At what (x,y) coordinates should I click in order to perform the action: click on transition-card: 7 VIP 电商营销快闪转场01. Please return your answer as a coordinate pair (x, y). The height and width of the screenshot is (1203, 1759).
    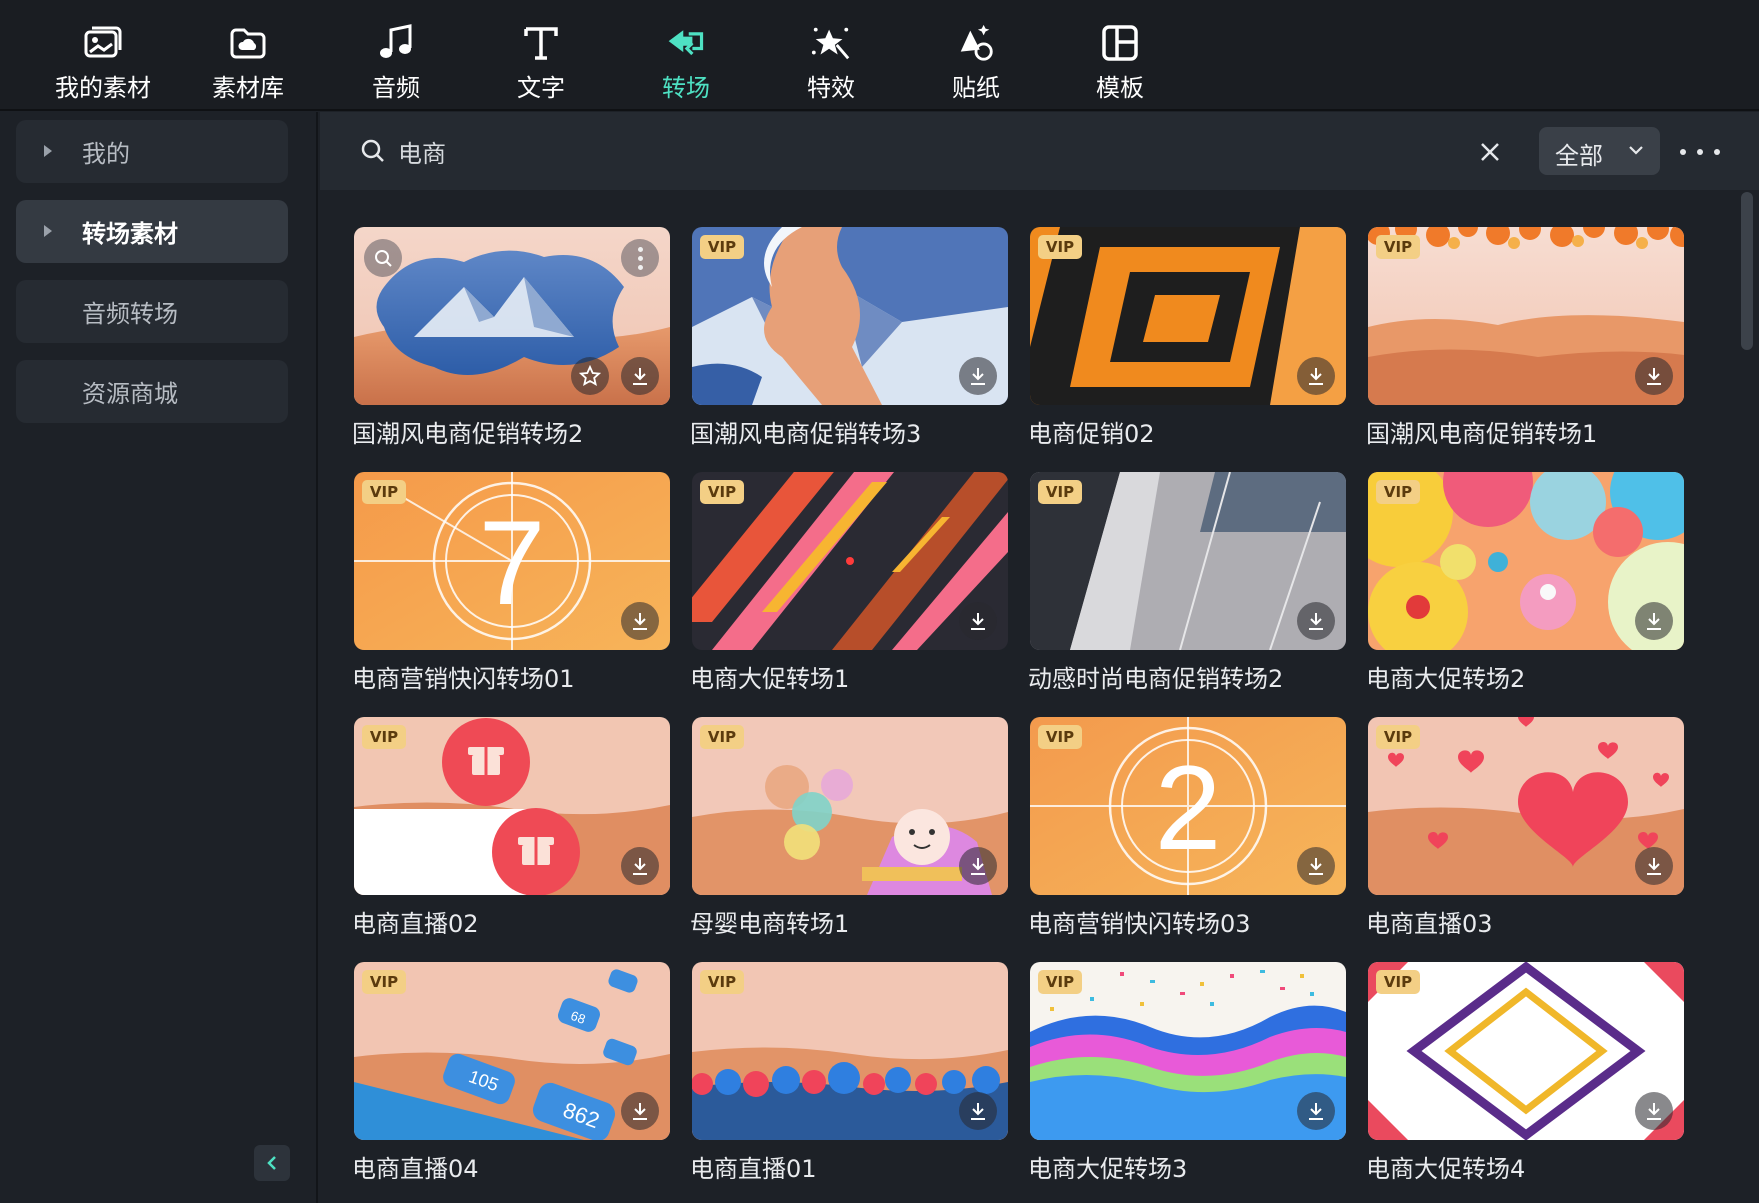
    Looking at the image, I should click on (511, 589).